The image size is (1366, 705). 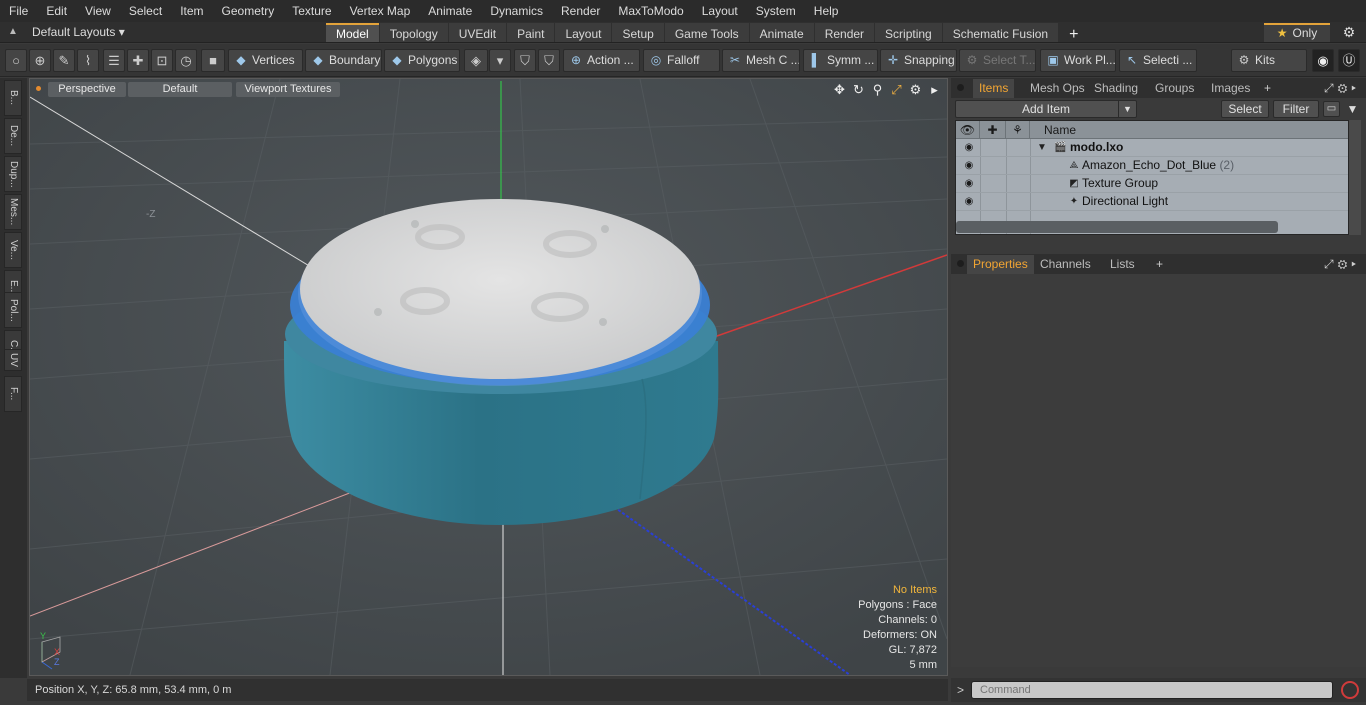 I want to click on menu-animate: Animate, so click(x=450, y=11).